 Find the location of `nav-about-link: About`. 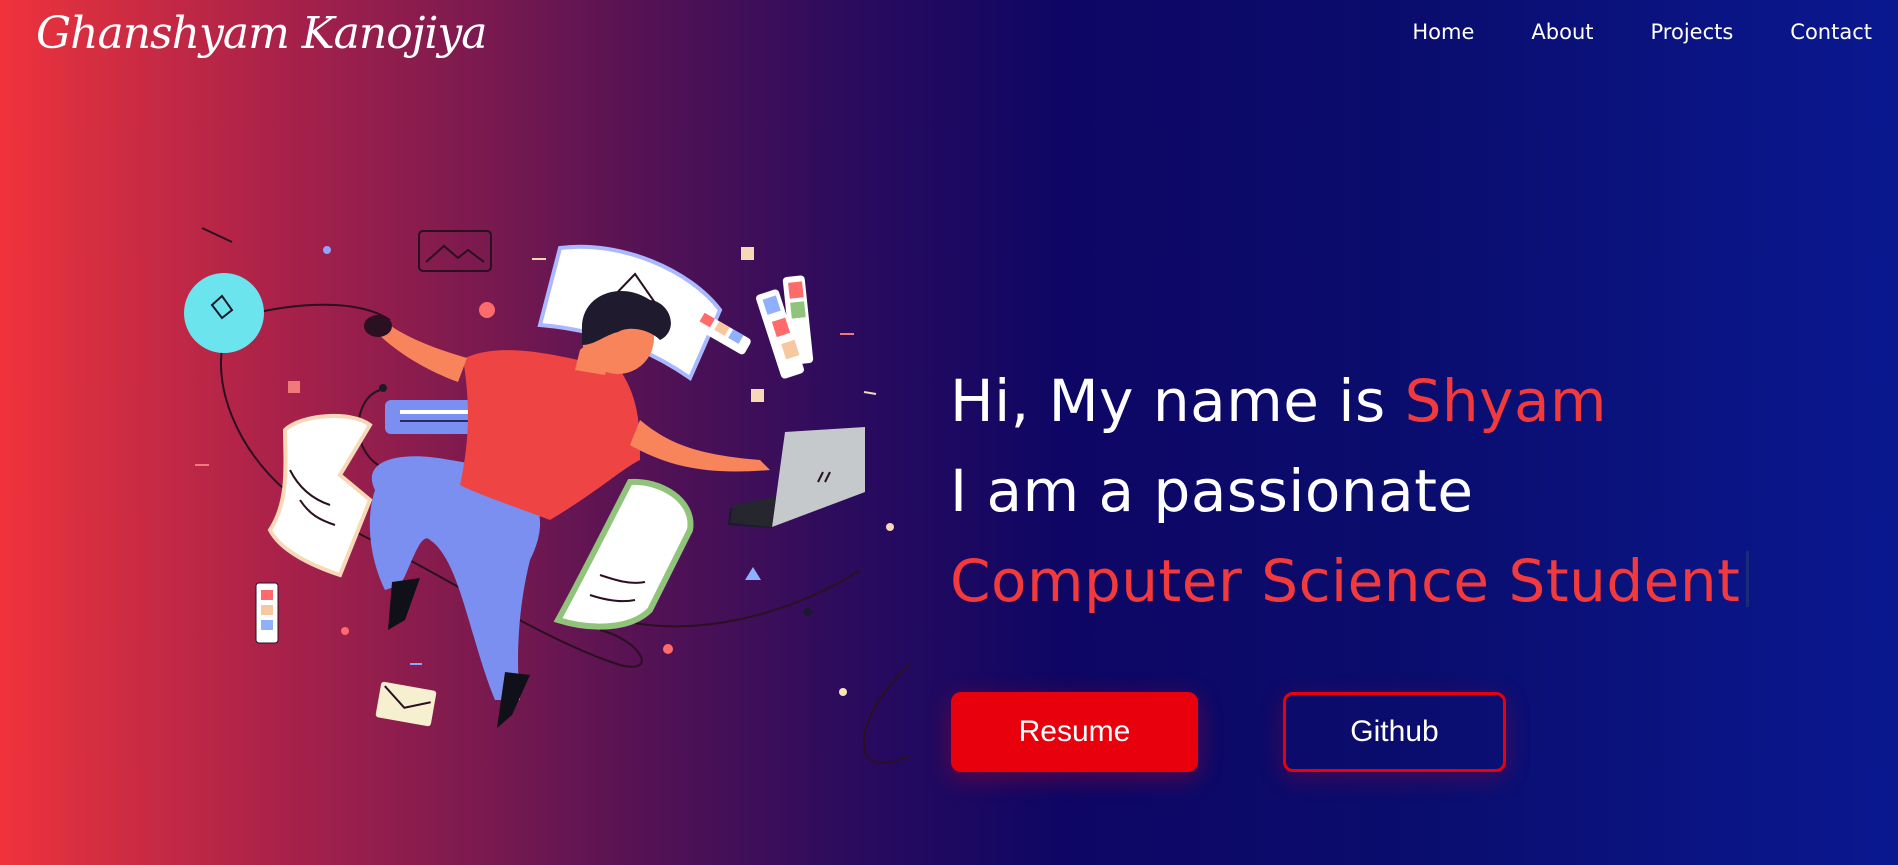

nav-about-link: About is located at coordinates (1562, 32).